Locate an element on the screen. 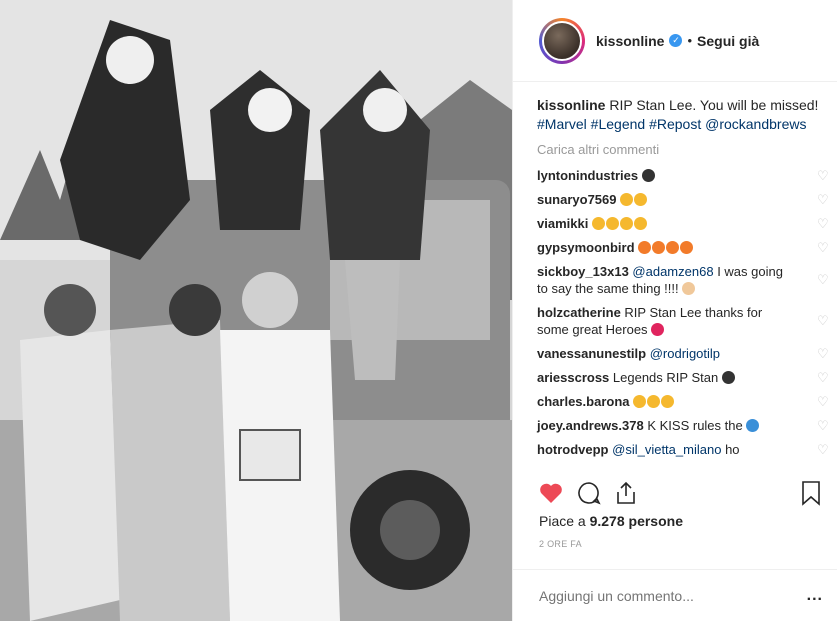  comment-text: joey.andrews.378 K KISS rules the is located at coordinates (667, 425).